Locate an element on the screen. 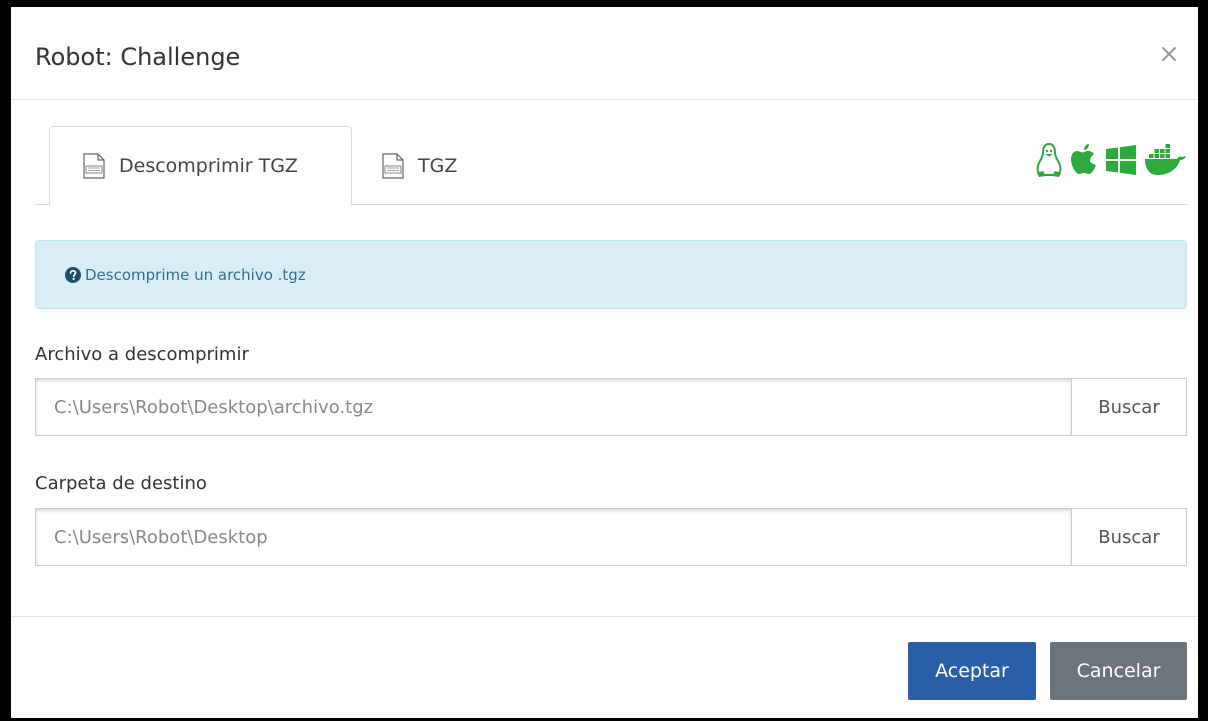  close-icon is located at coordinates (1169, 54).